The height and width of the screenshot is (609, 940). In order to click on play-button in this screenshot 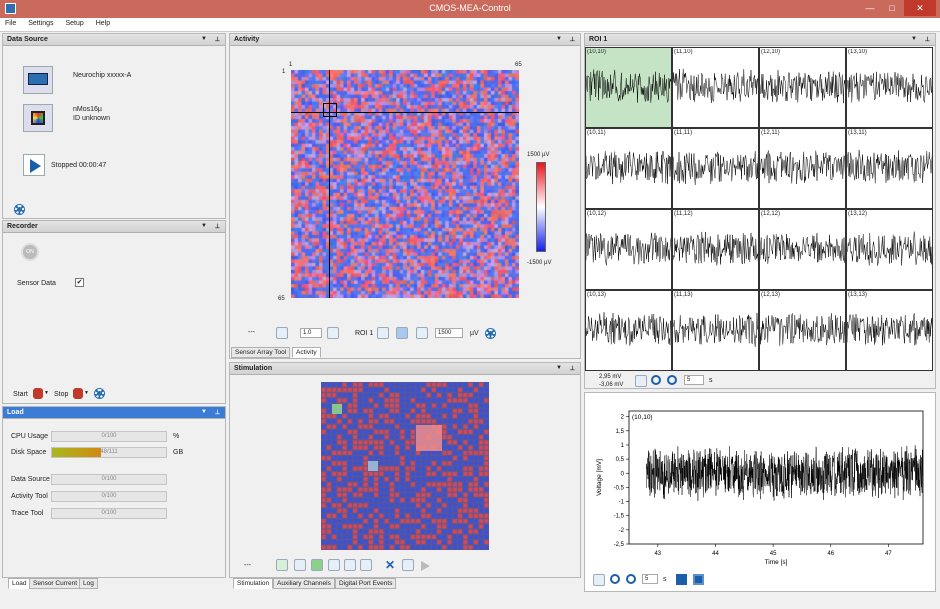, I will do `click(34, 165)`.